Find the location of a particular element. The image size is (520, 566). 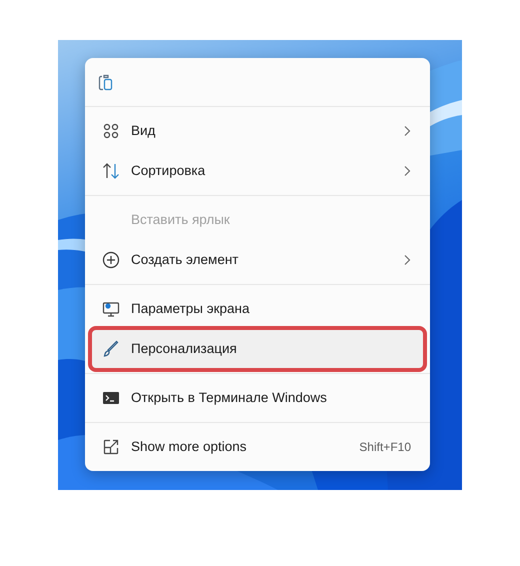

external-window-icon is located at coordinates (111, 447).